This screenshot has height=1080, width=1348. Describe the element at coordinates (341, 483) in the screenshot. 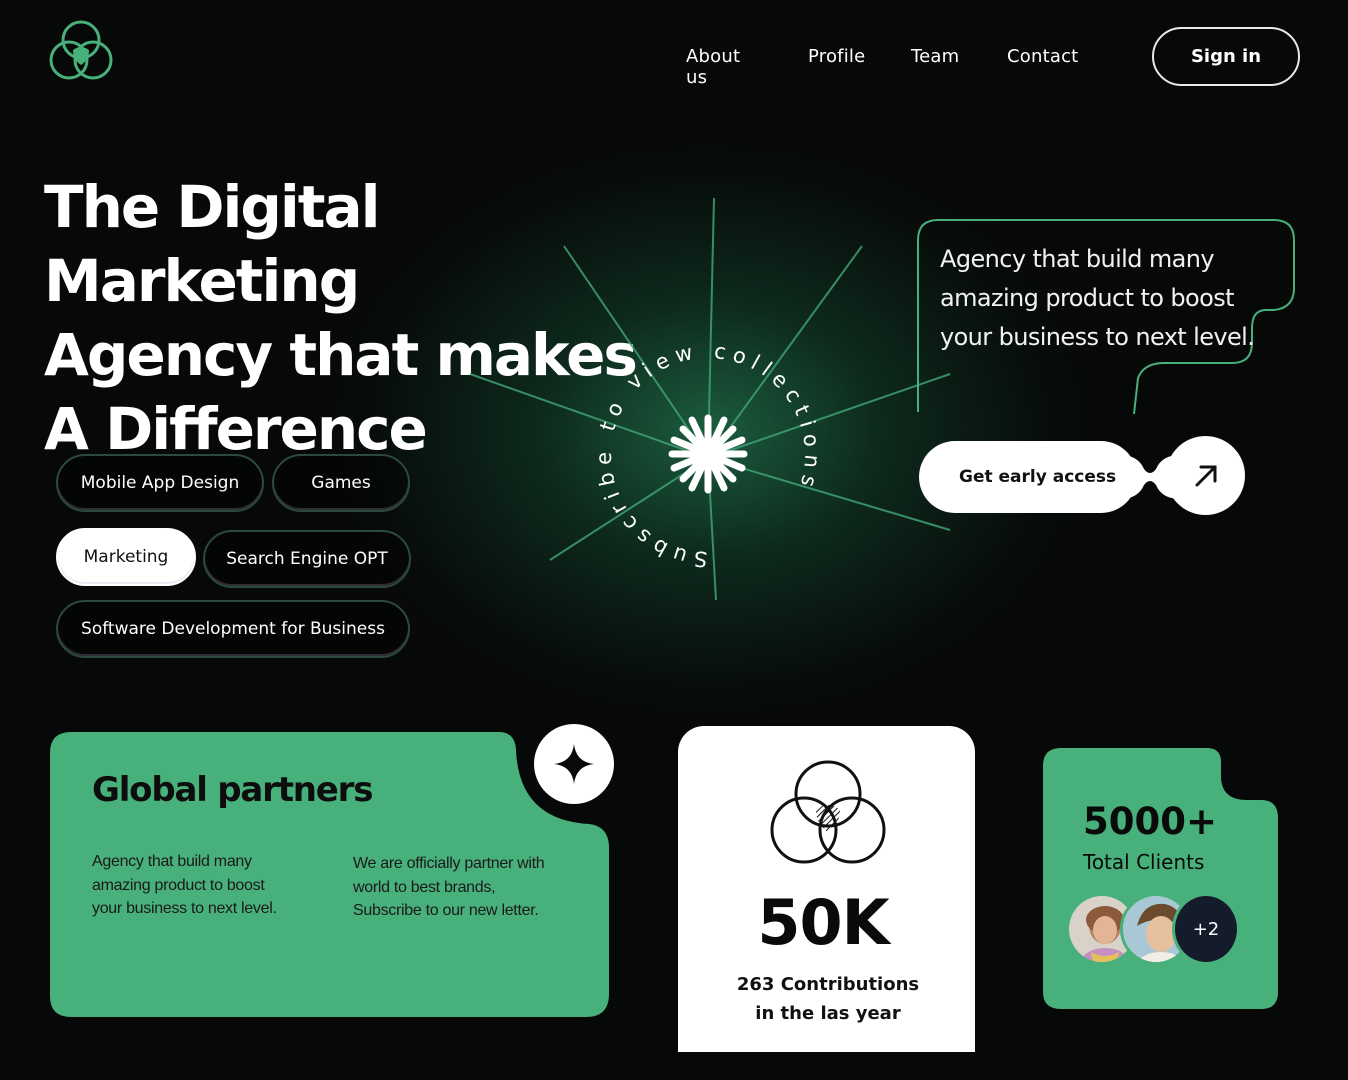

I see `tag-games: Games` at that location.